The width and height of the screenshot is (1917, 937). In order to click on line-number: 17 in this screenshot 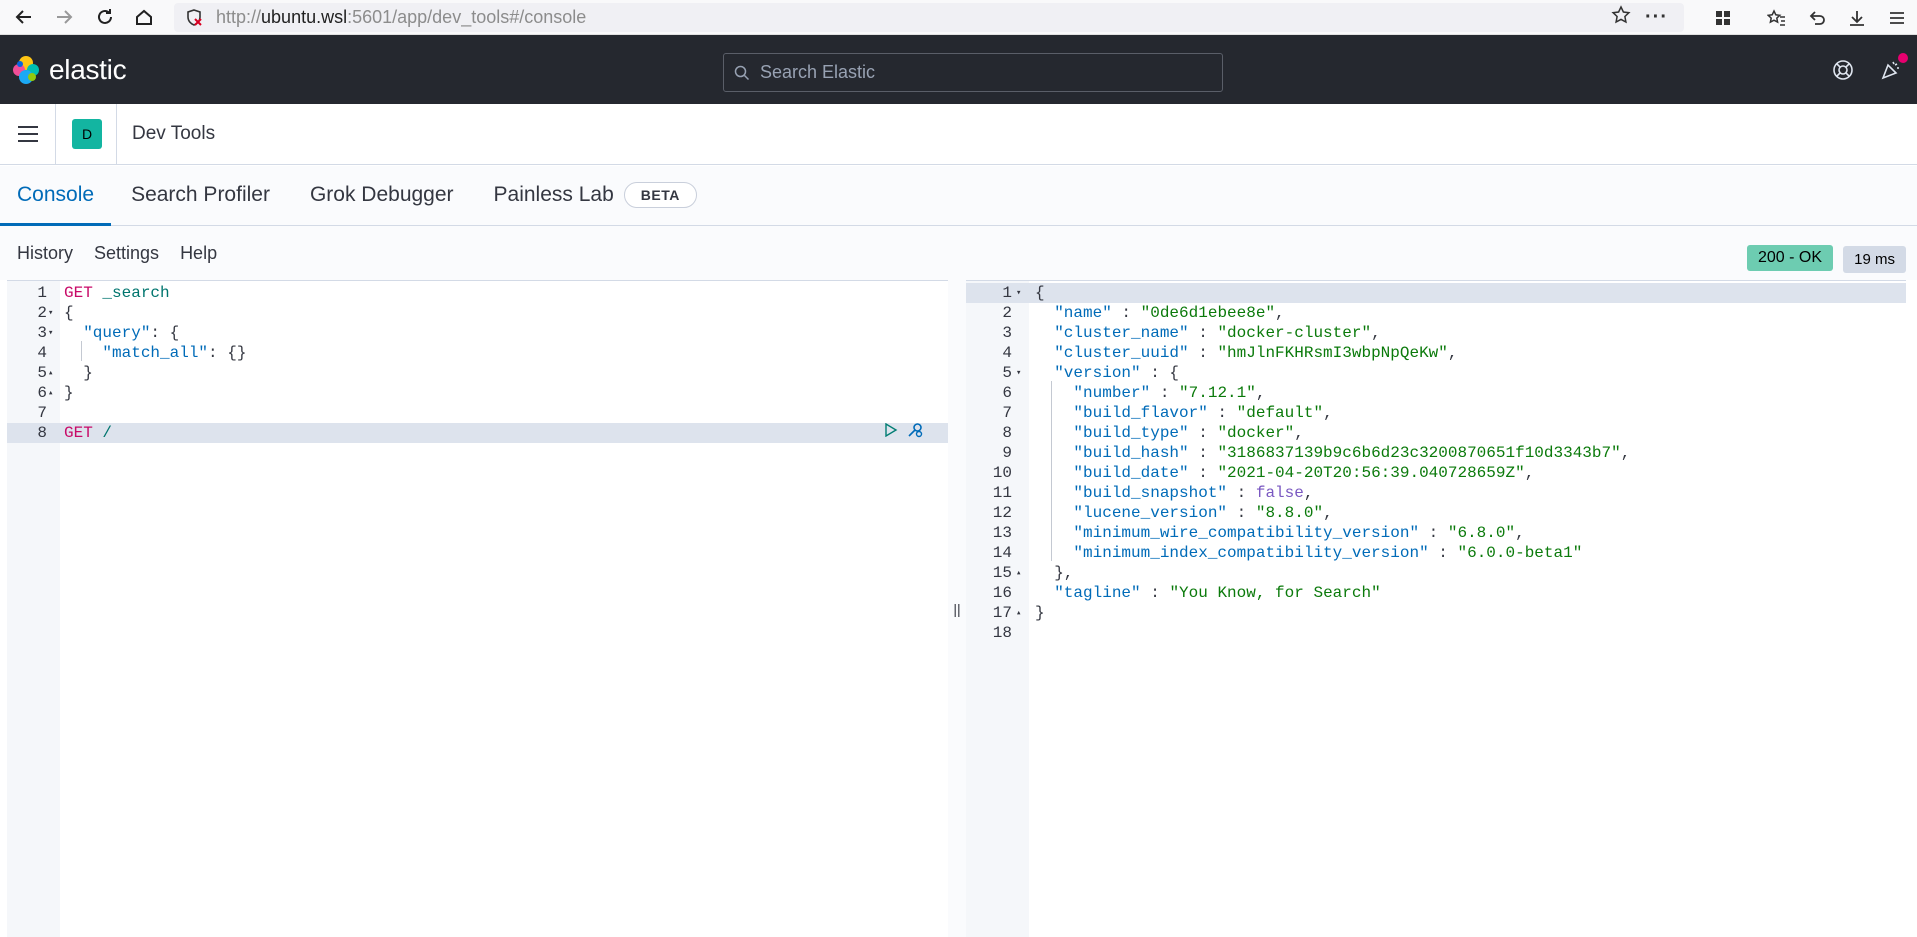, I will do `click(1002, 613)`.